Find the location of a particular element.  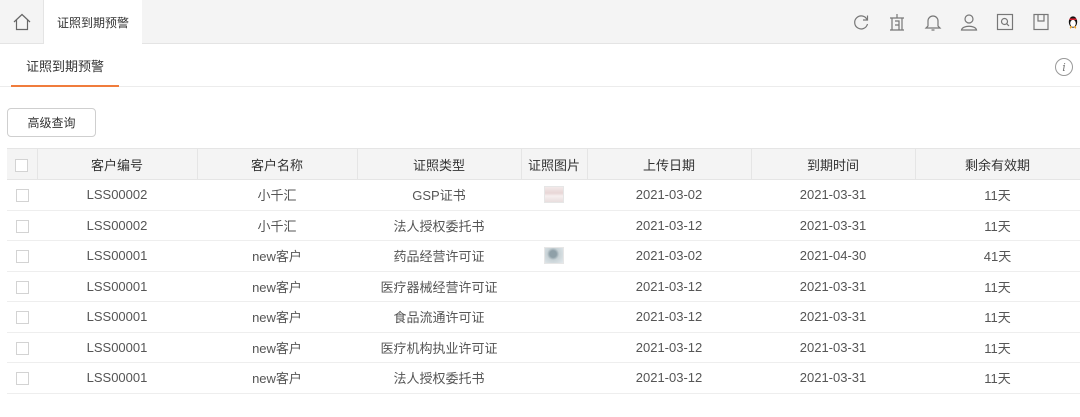

building-button is located at coordinates (897, 22).